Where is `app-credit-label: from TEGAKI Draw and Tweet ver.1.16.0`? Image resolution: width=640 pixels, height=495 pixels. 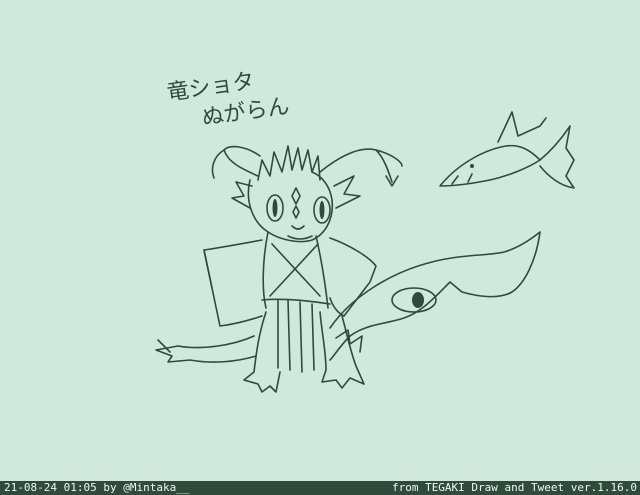 app-credit-label: from TEGAKI Draw and Tweet ver.1.16.0 is located at coordinates (514, 487).